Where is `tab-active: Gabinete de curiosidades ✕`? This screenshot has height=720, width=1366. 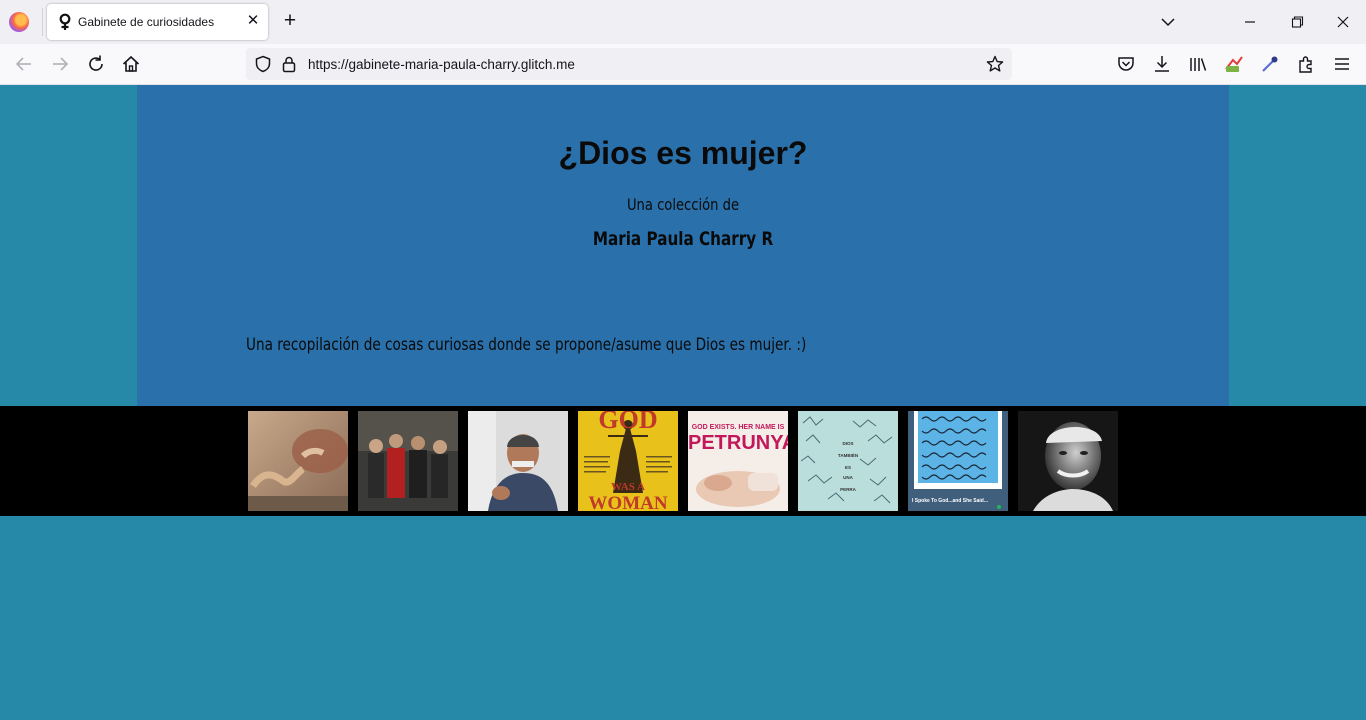 tab-active: Gabinete de curiosidades ✕ is located at coordinates (157, 22).